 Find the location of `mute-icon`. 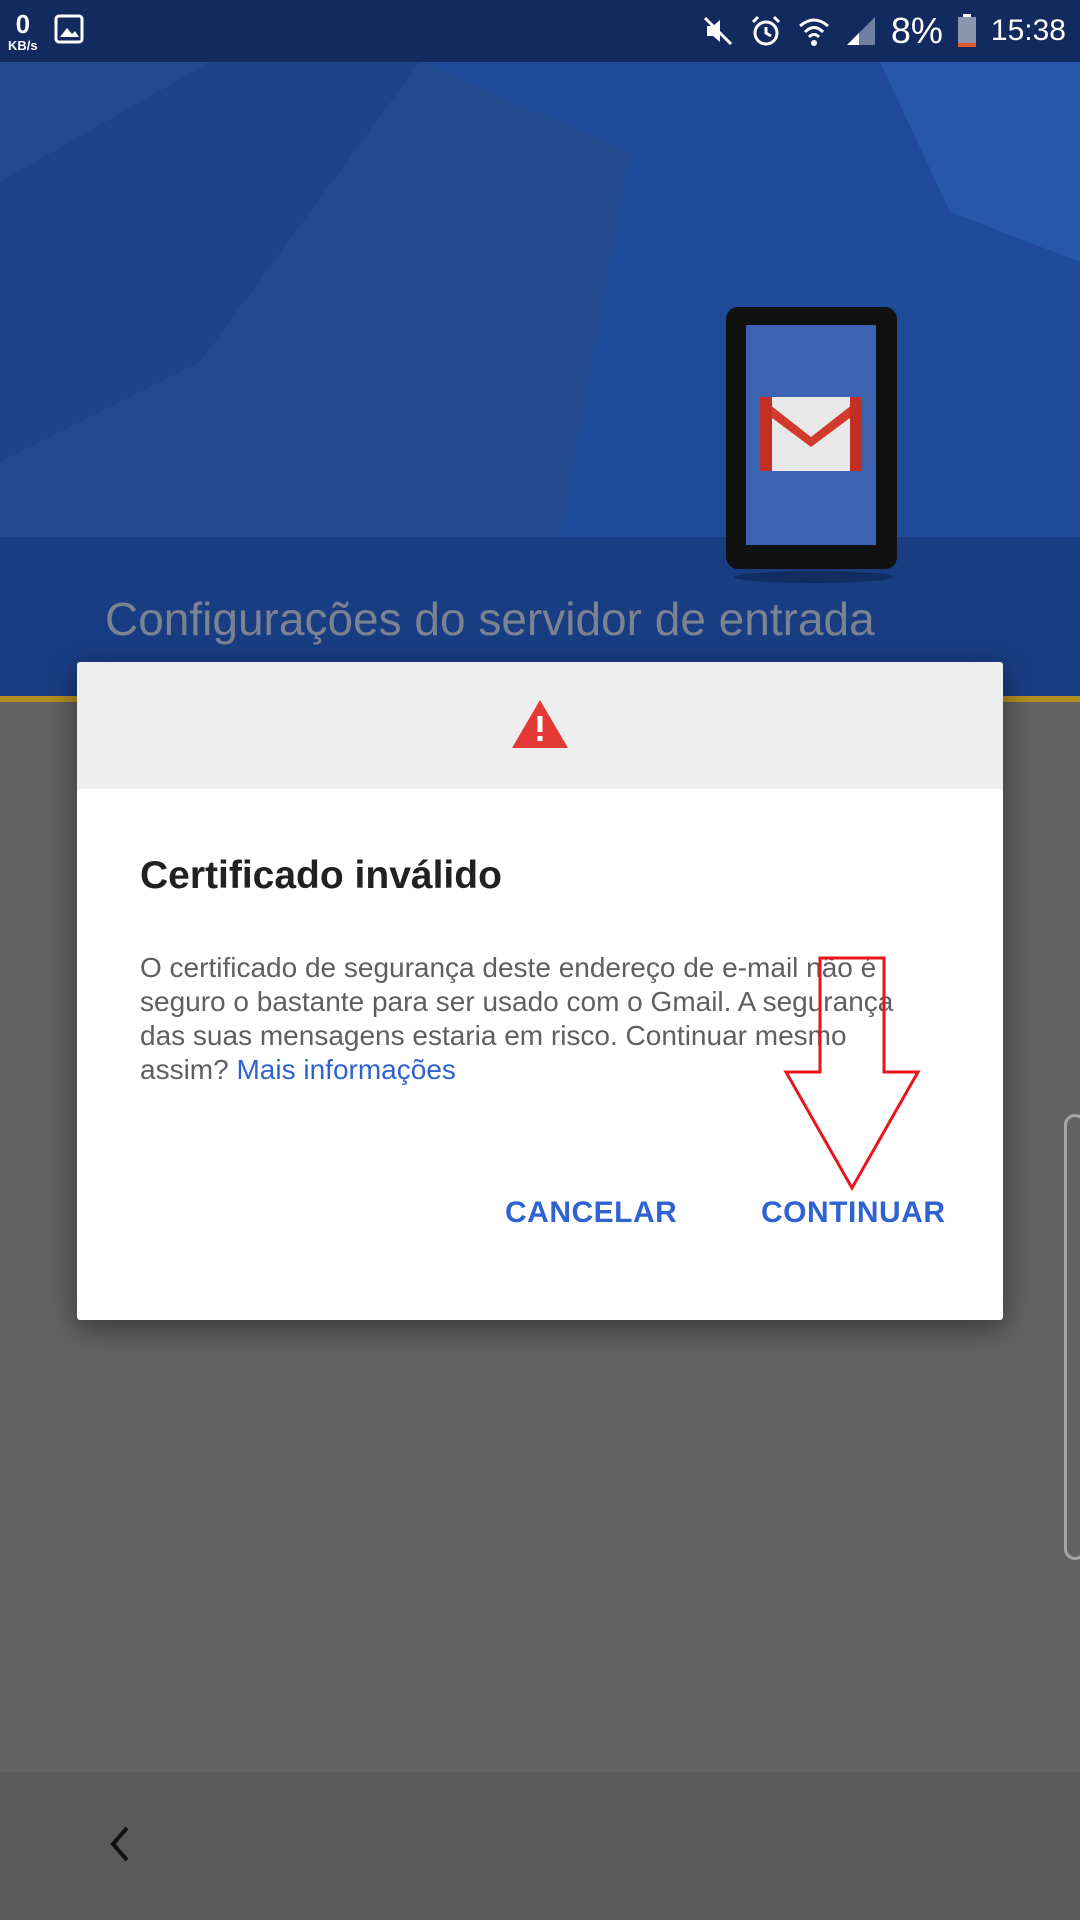

mute-icon is located at coordinates (718, 31).